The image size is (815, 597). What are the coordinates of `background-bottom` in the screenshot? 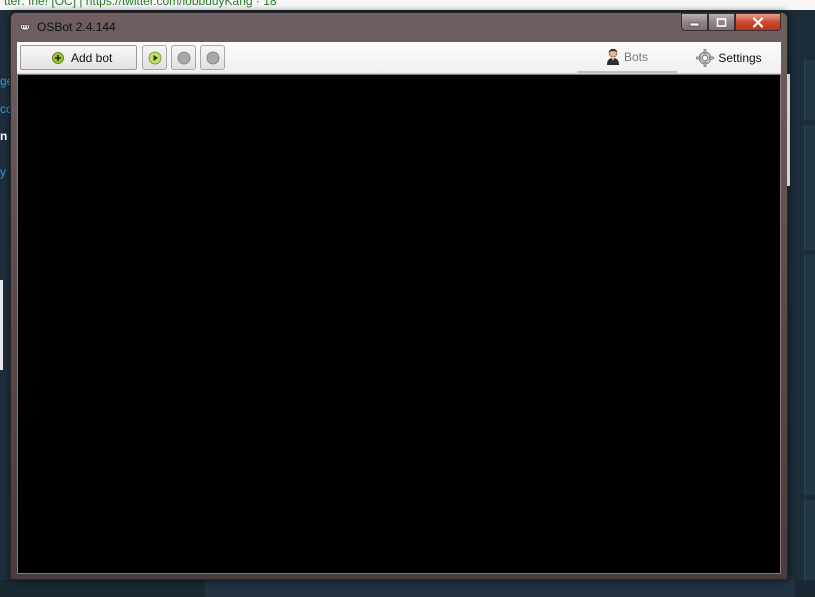 It's located at (407, 588).